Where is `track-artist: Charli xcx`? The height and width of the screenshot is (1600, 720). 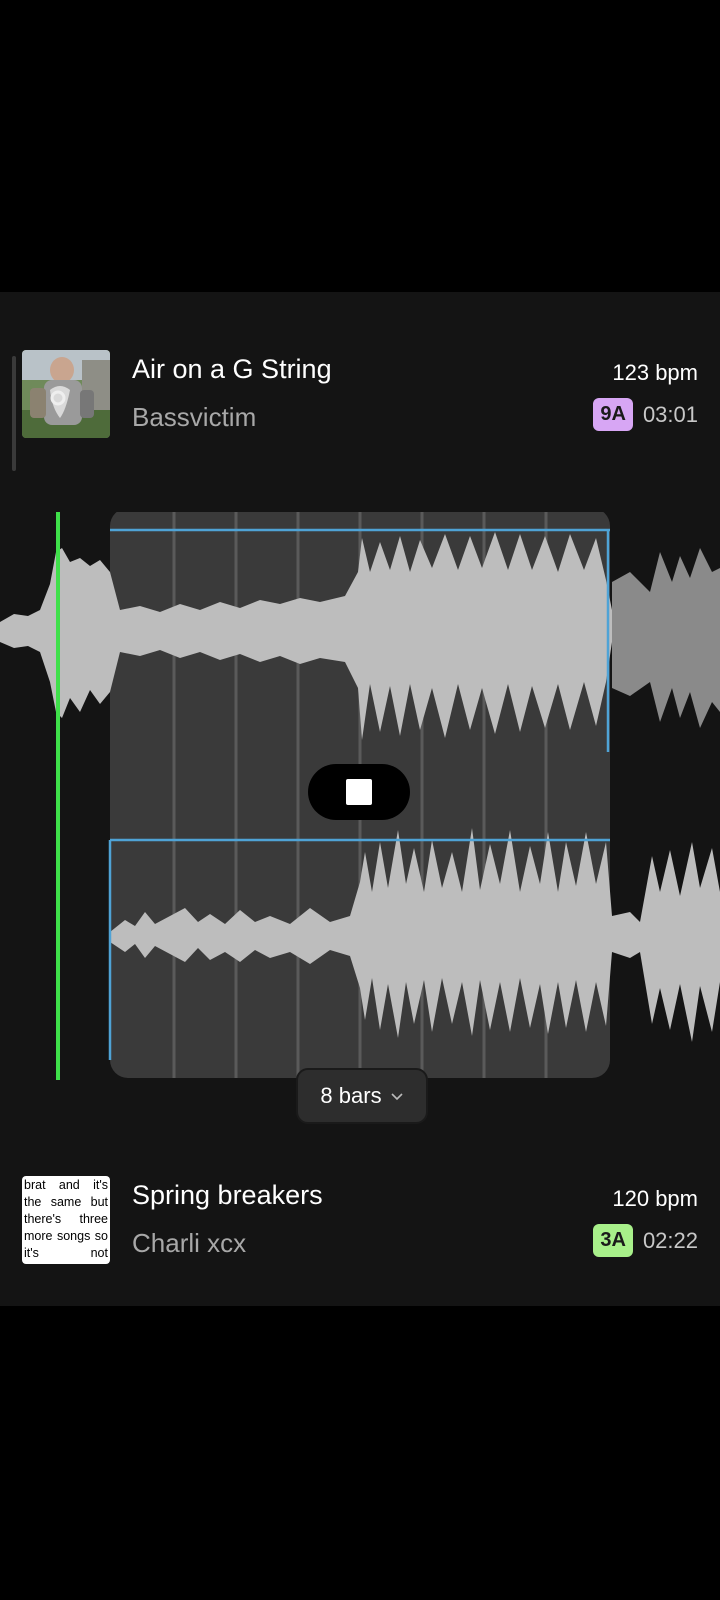
track-artist: Charli xcx is located at coordinates (189, 1243).